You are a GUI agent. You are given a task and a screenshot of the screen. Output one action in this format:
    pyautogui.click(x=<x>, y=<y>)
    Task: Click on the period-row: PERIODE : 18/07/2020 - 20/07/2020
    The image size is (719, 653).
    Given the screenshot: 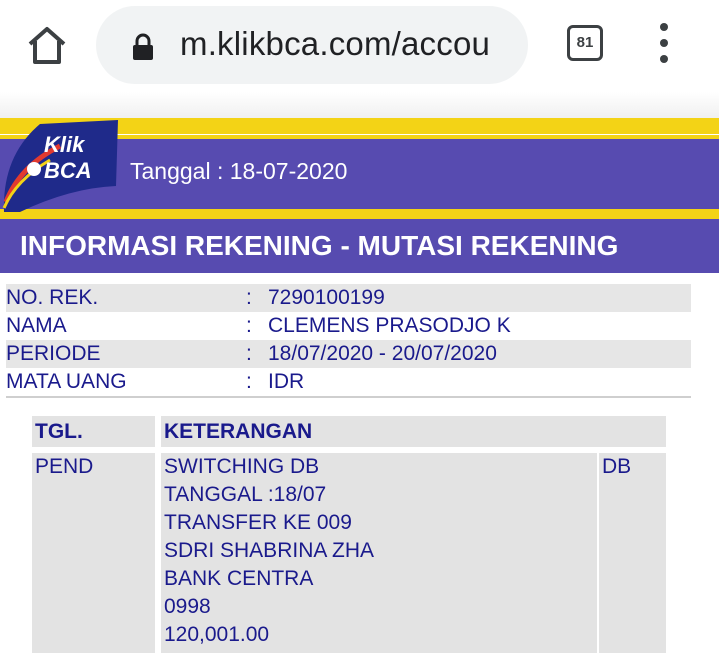 What is the action you would take?
    pyautogui.click(x=348, y=354)
    